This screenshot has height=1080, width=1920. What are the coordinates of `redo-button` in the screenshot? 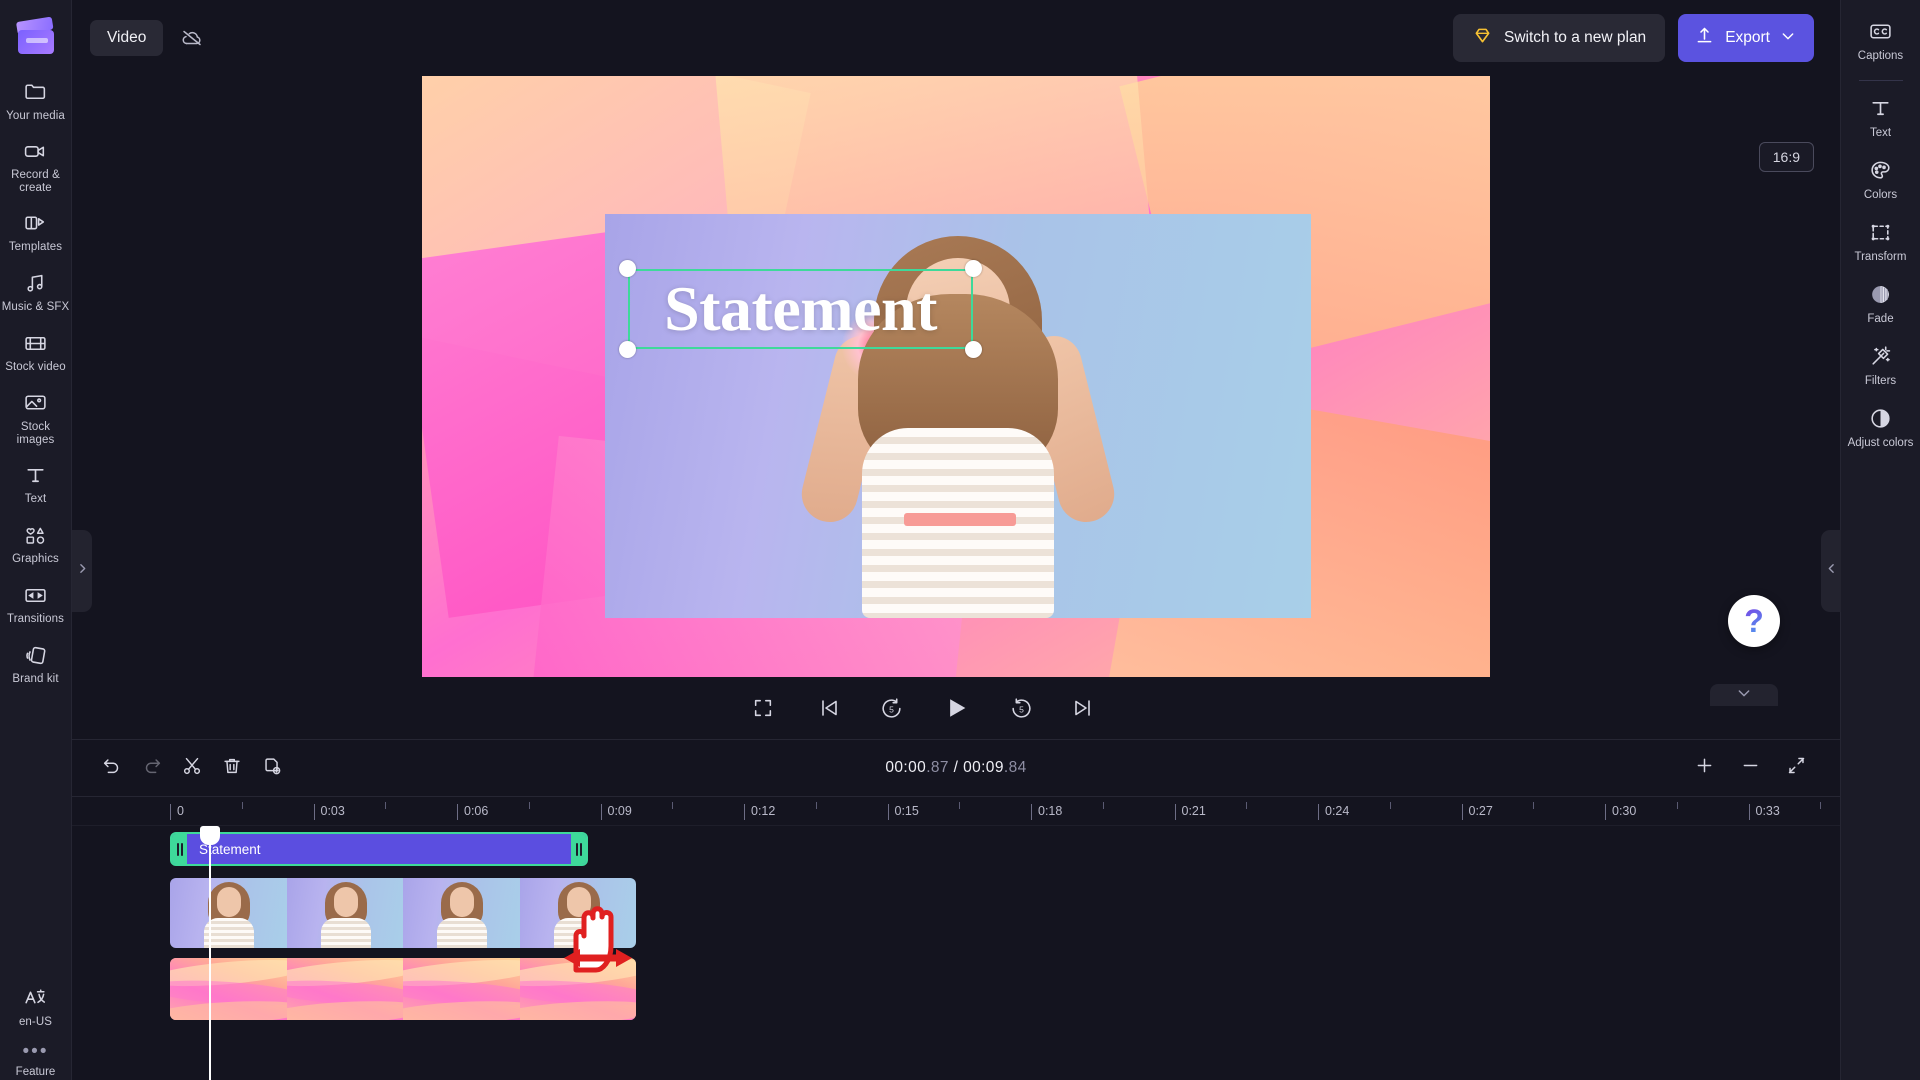 It's located at (152, 768).